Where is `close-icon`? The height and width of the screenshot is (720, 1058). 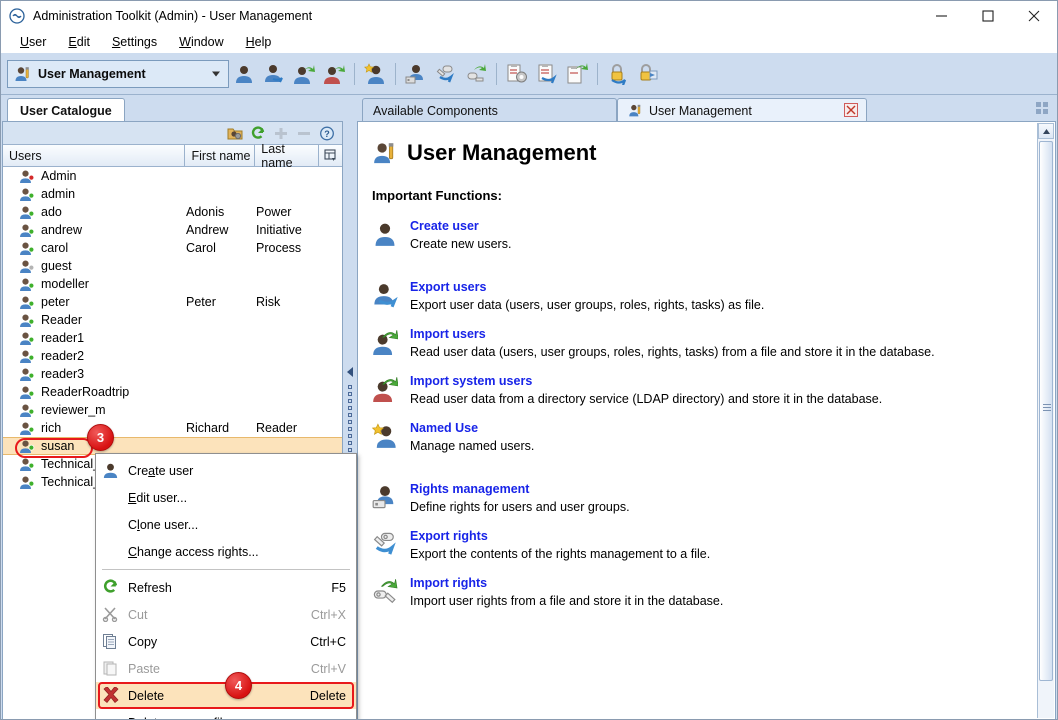
close-icon is located at coordinates (851, 110).